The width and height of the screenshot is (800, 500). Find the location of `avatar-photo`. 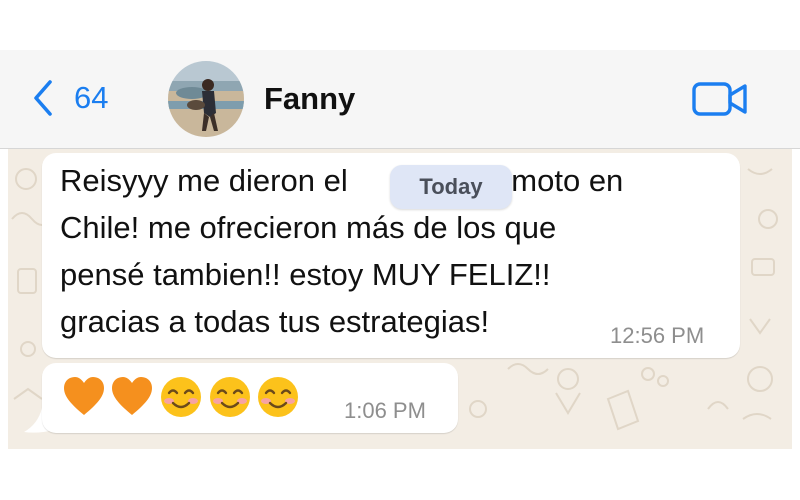

avatar-photo is located at coordinates (206, 99).